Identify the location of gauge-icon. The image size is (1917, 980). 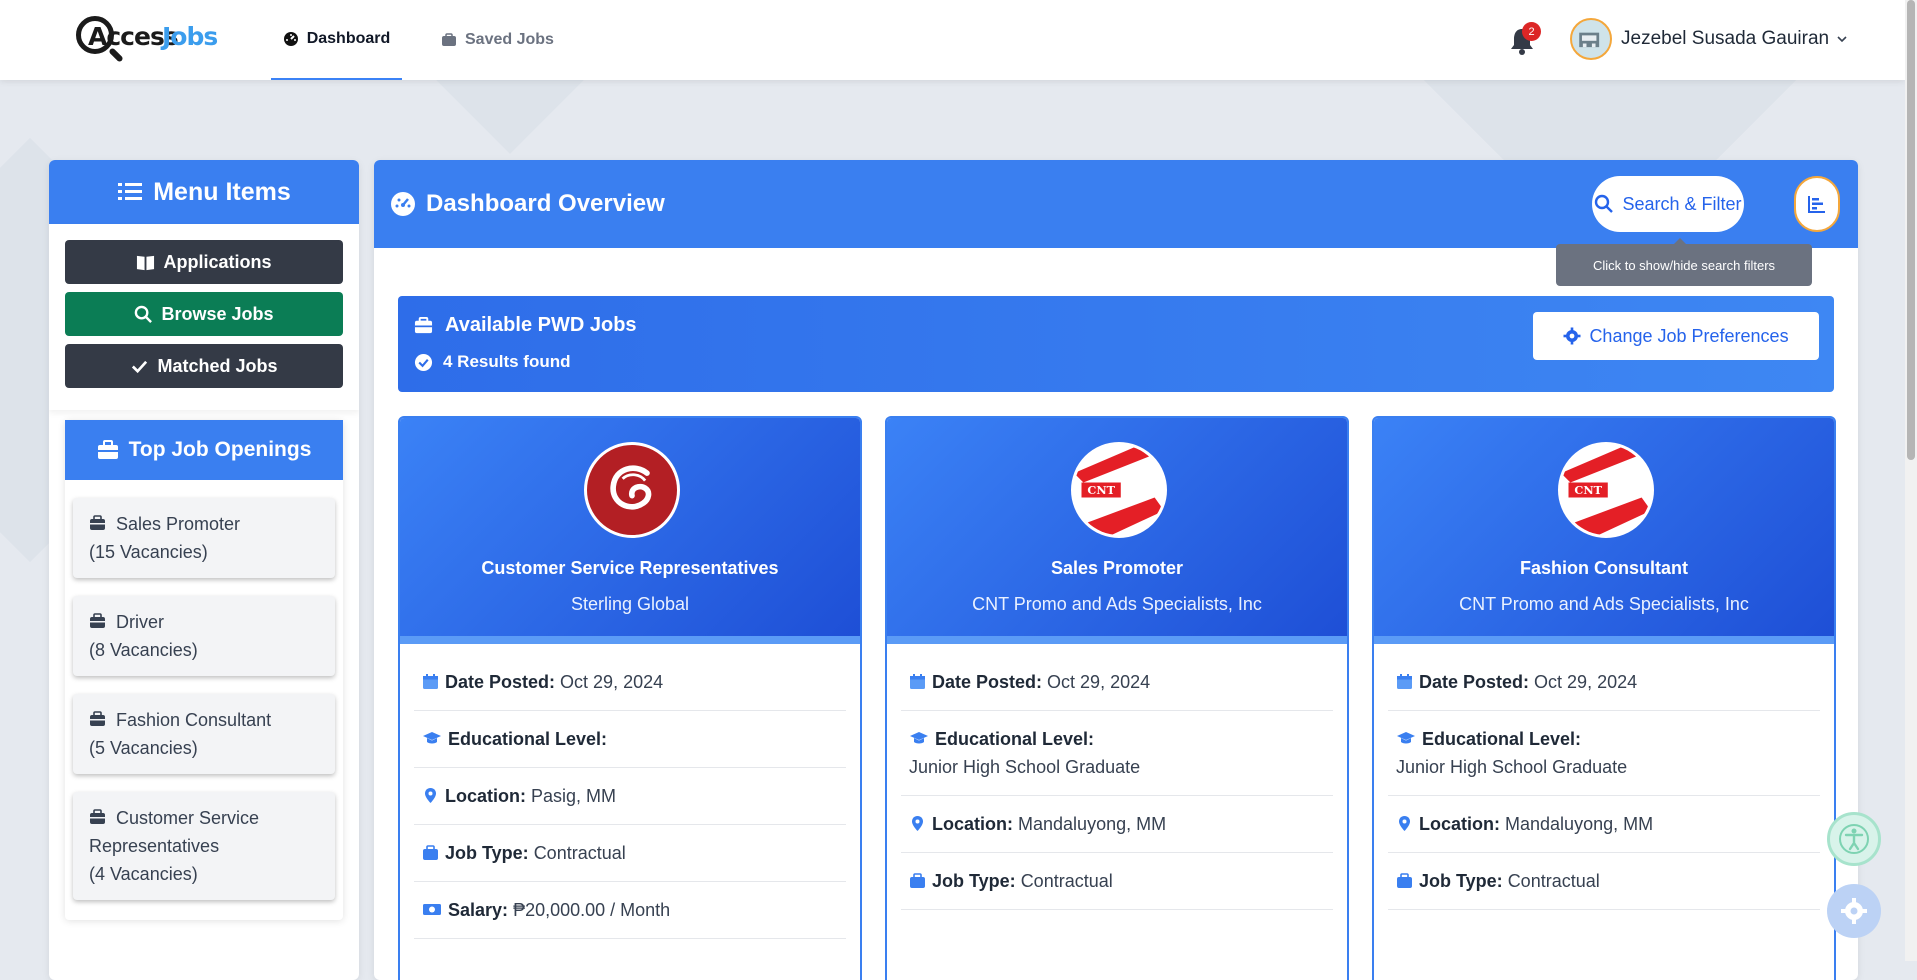
(403, 204).